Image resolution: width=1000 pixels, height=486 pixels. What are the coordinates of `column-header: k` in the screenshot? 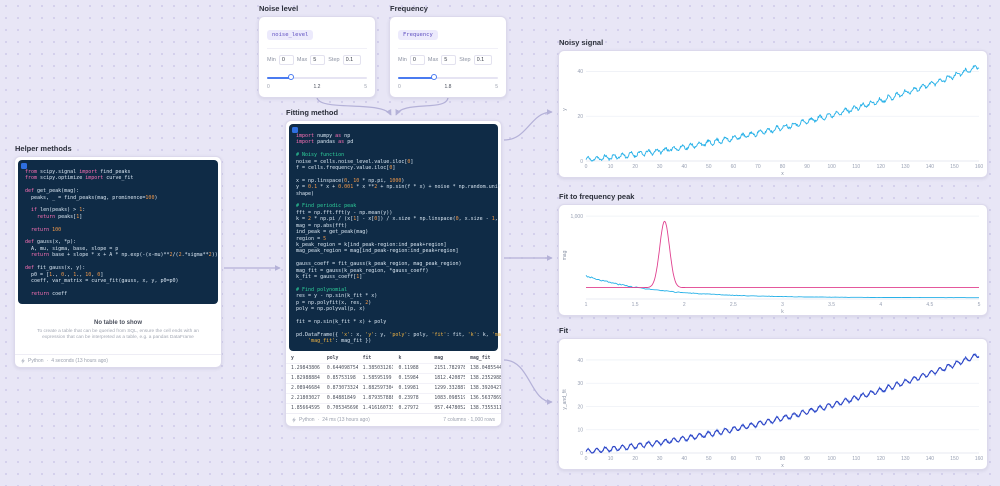 It's located at (411, 358).